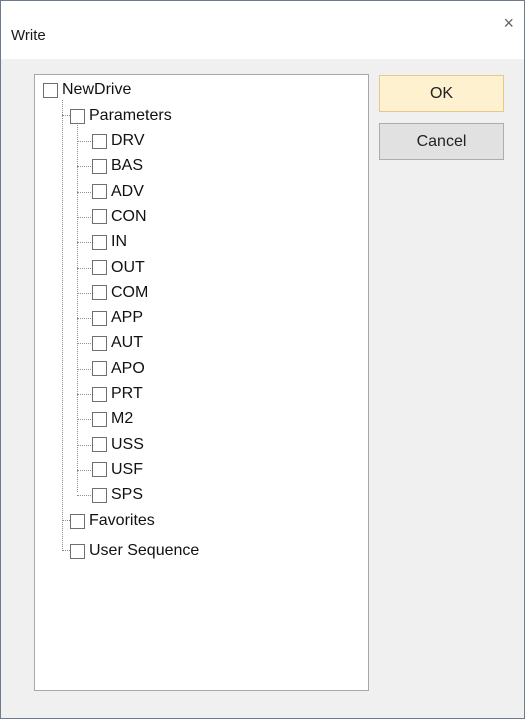 This screenshot has height=721, width=527. What do you see at coordinates (128, 267) in the screenshot?
I see `tree-node-label: OUT` at bounding box center [128, 267].